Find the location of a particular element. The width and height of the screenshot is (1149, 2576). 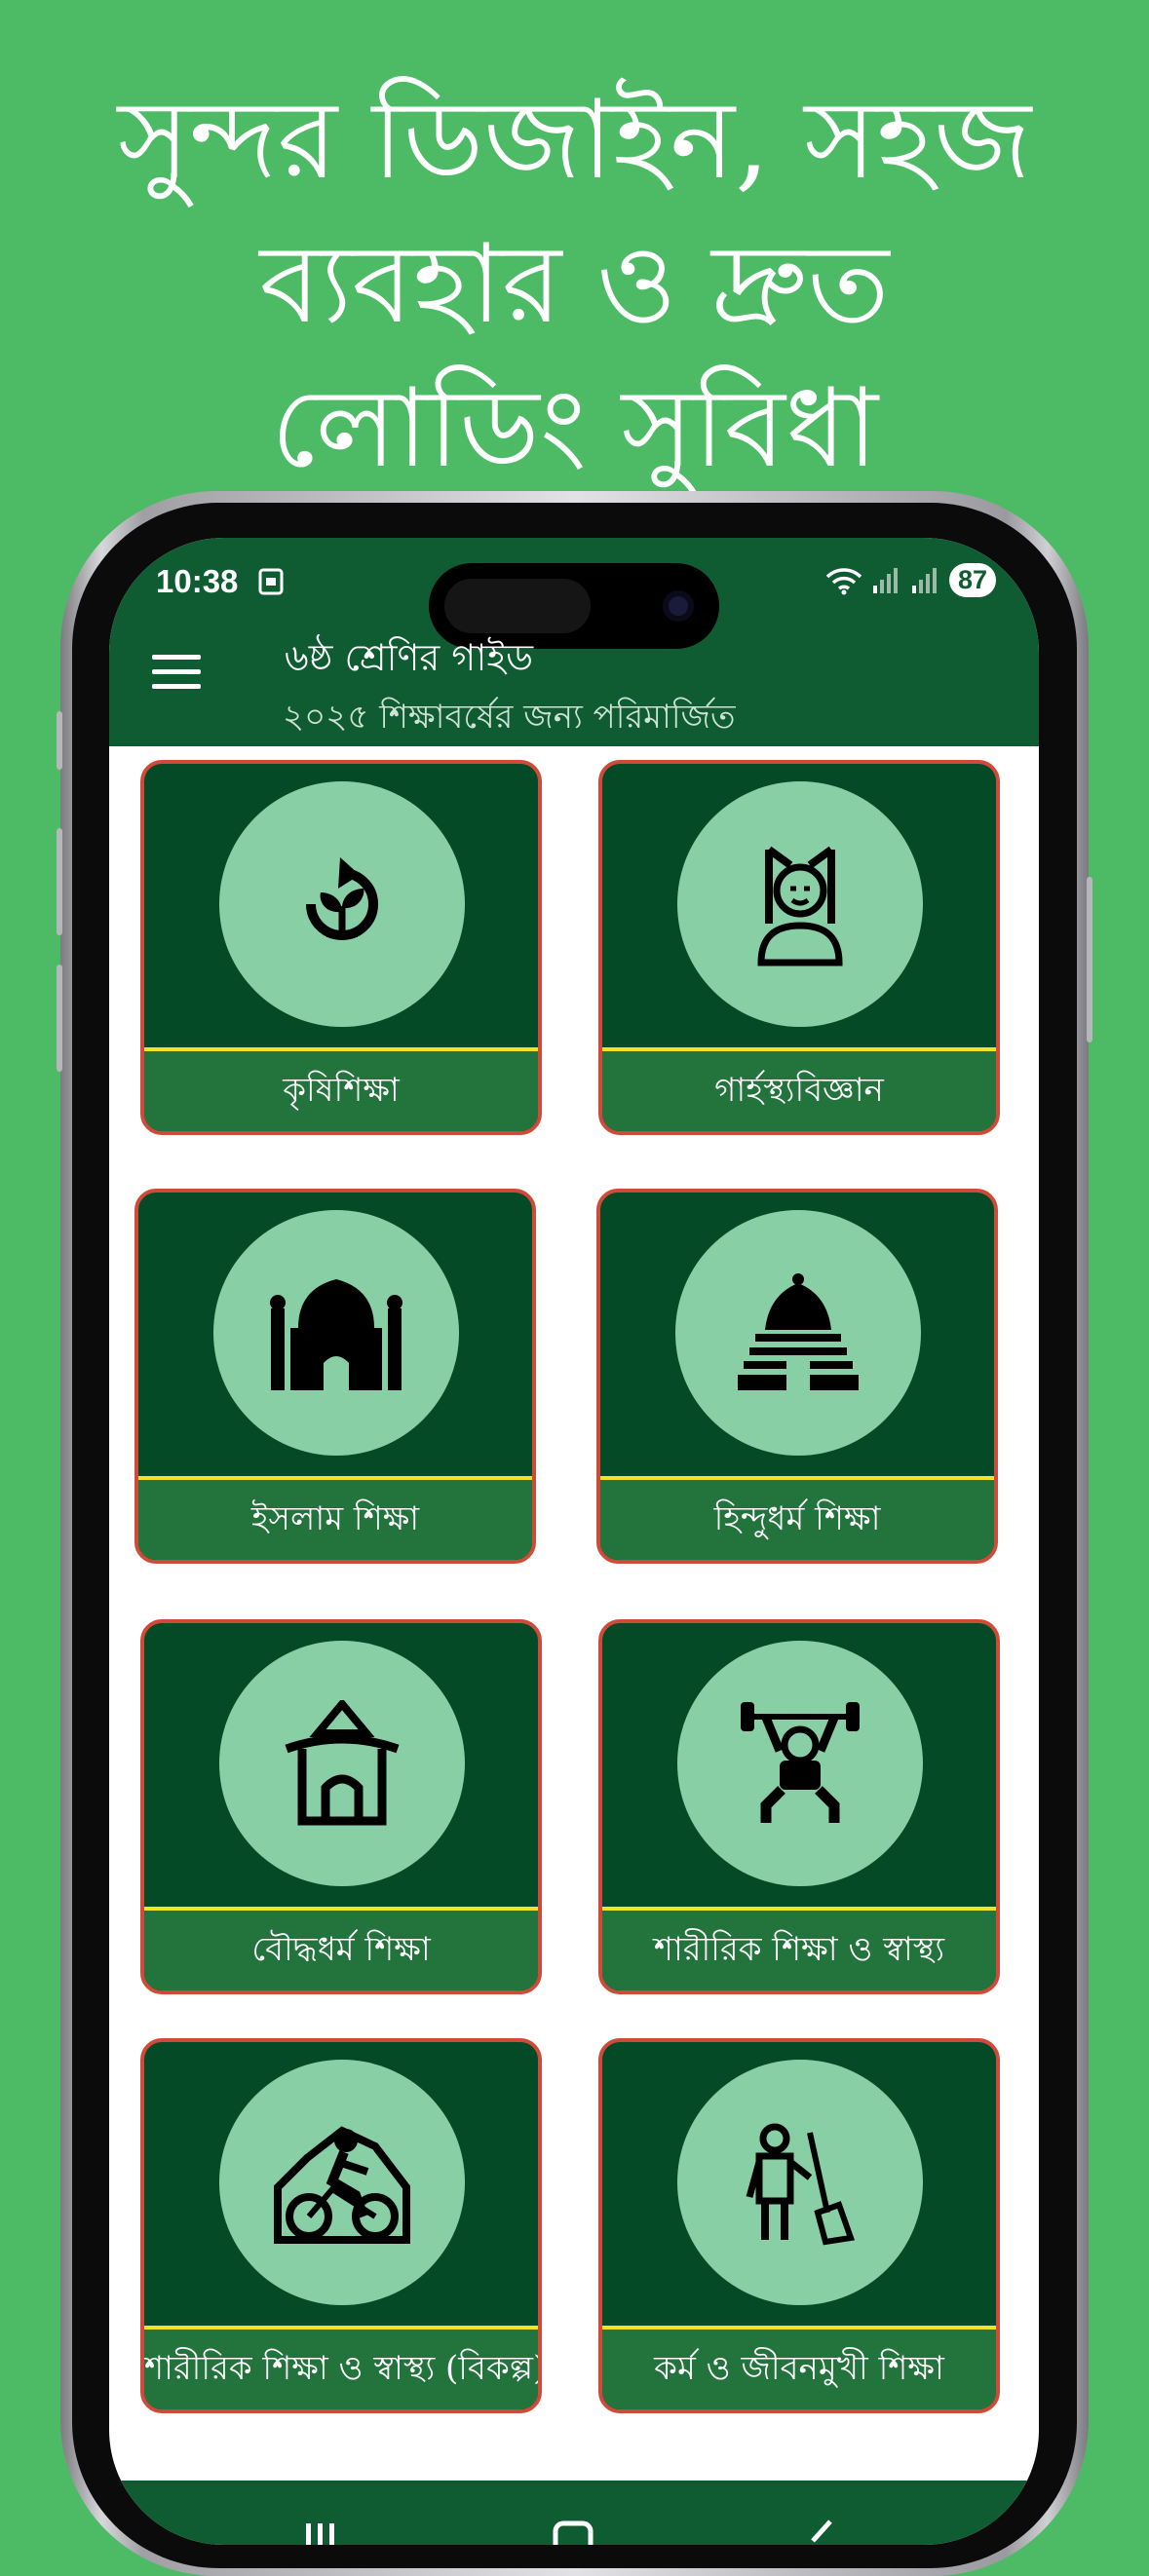

subject-card-physical-education-alt: শারীরিক শিক্ষা ও স্বাস্থ্য (বিকল্প) is located at coordinates (341, 2225).